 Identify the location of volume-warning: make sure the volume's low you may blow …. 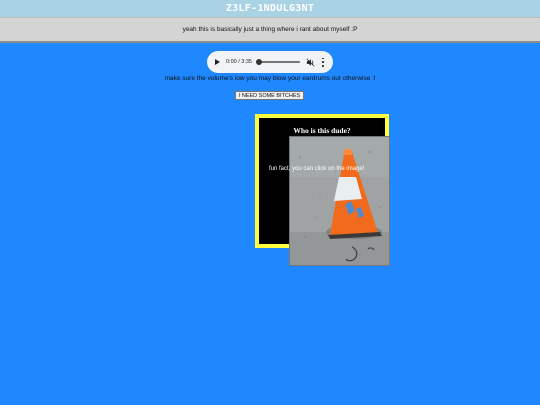
(270, 78).